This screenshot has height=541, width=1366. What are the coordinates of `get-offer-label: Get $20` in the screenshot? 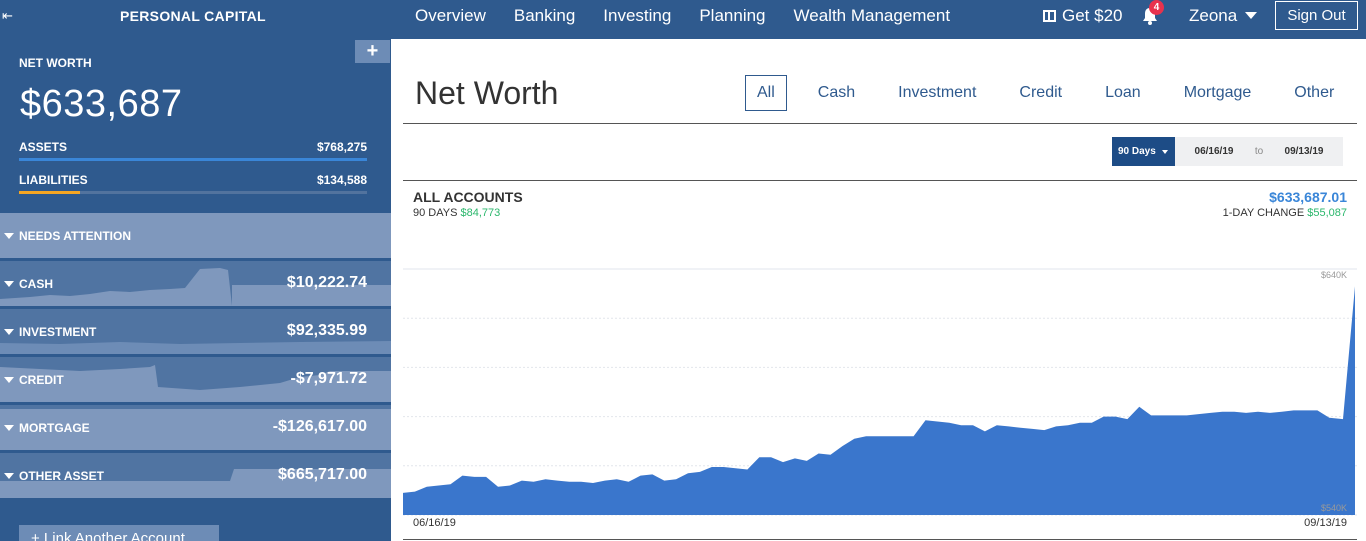 It's located at (1092, 15).